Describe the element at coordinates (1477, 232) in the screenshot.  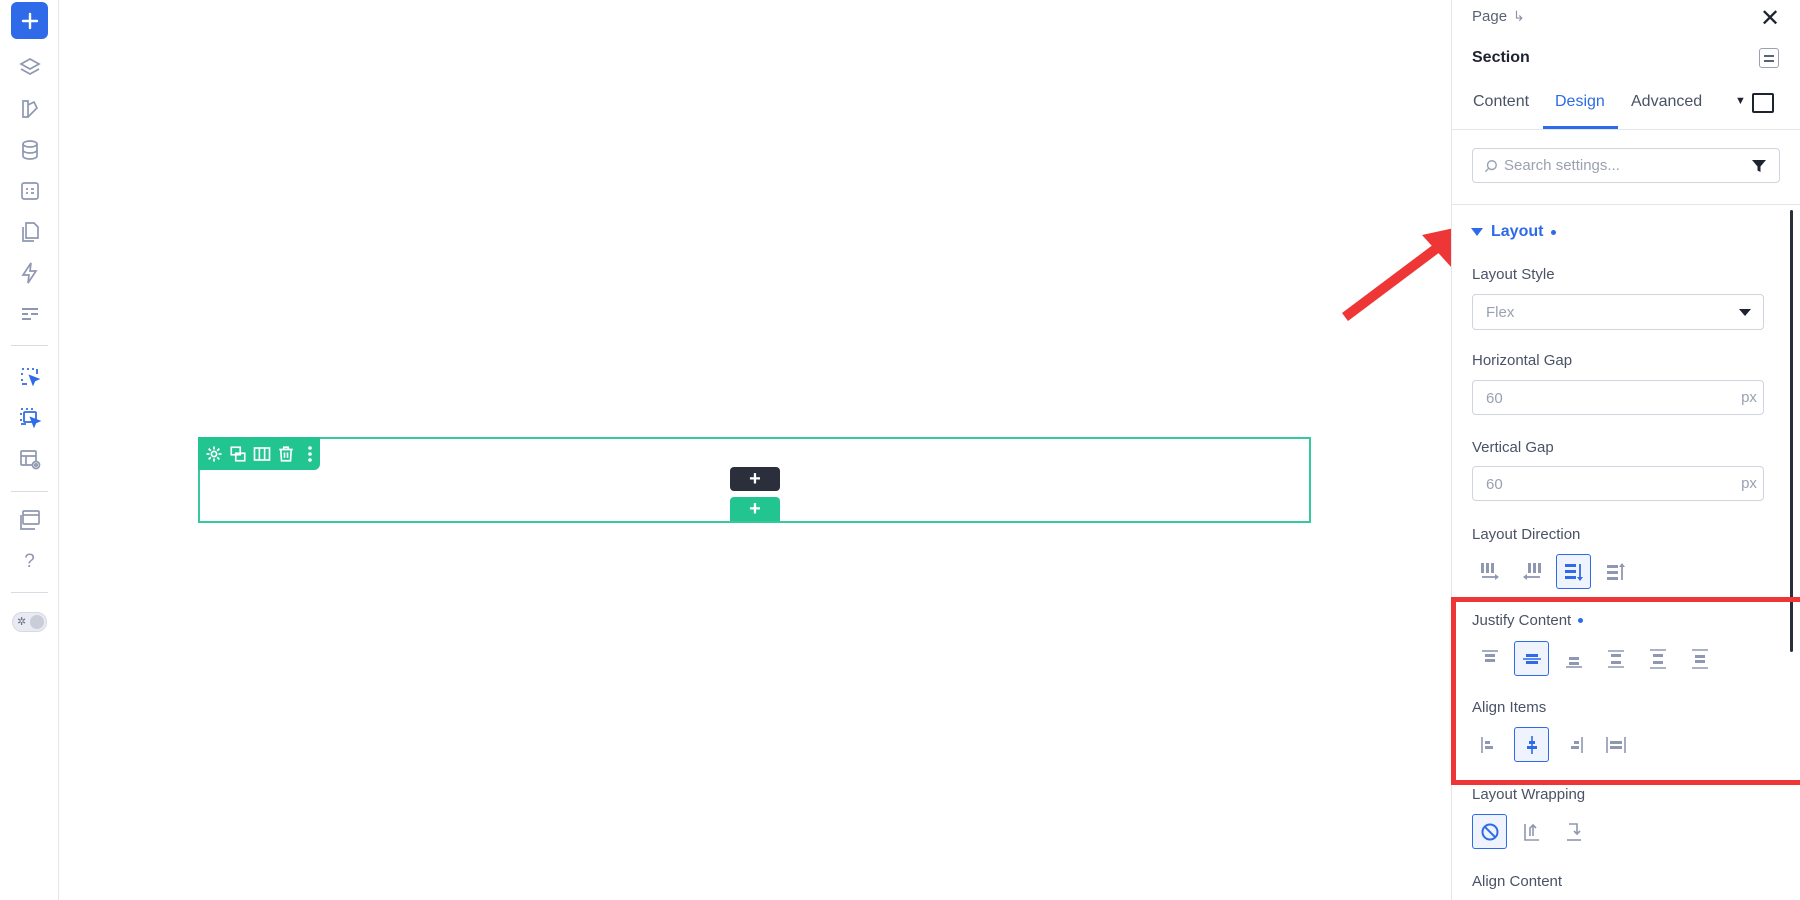
I see `caret-down-icon` at that location.